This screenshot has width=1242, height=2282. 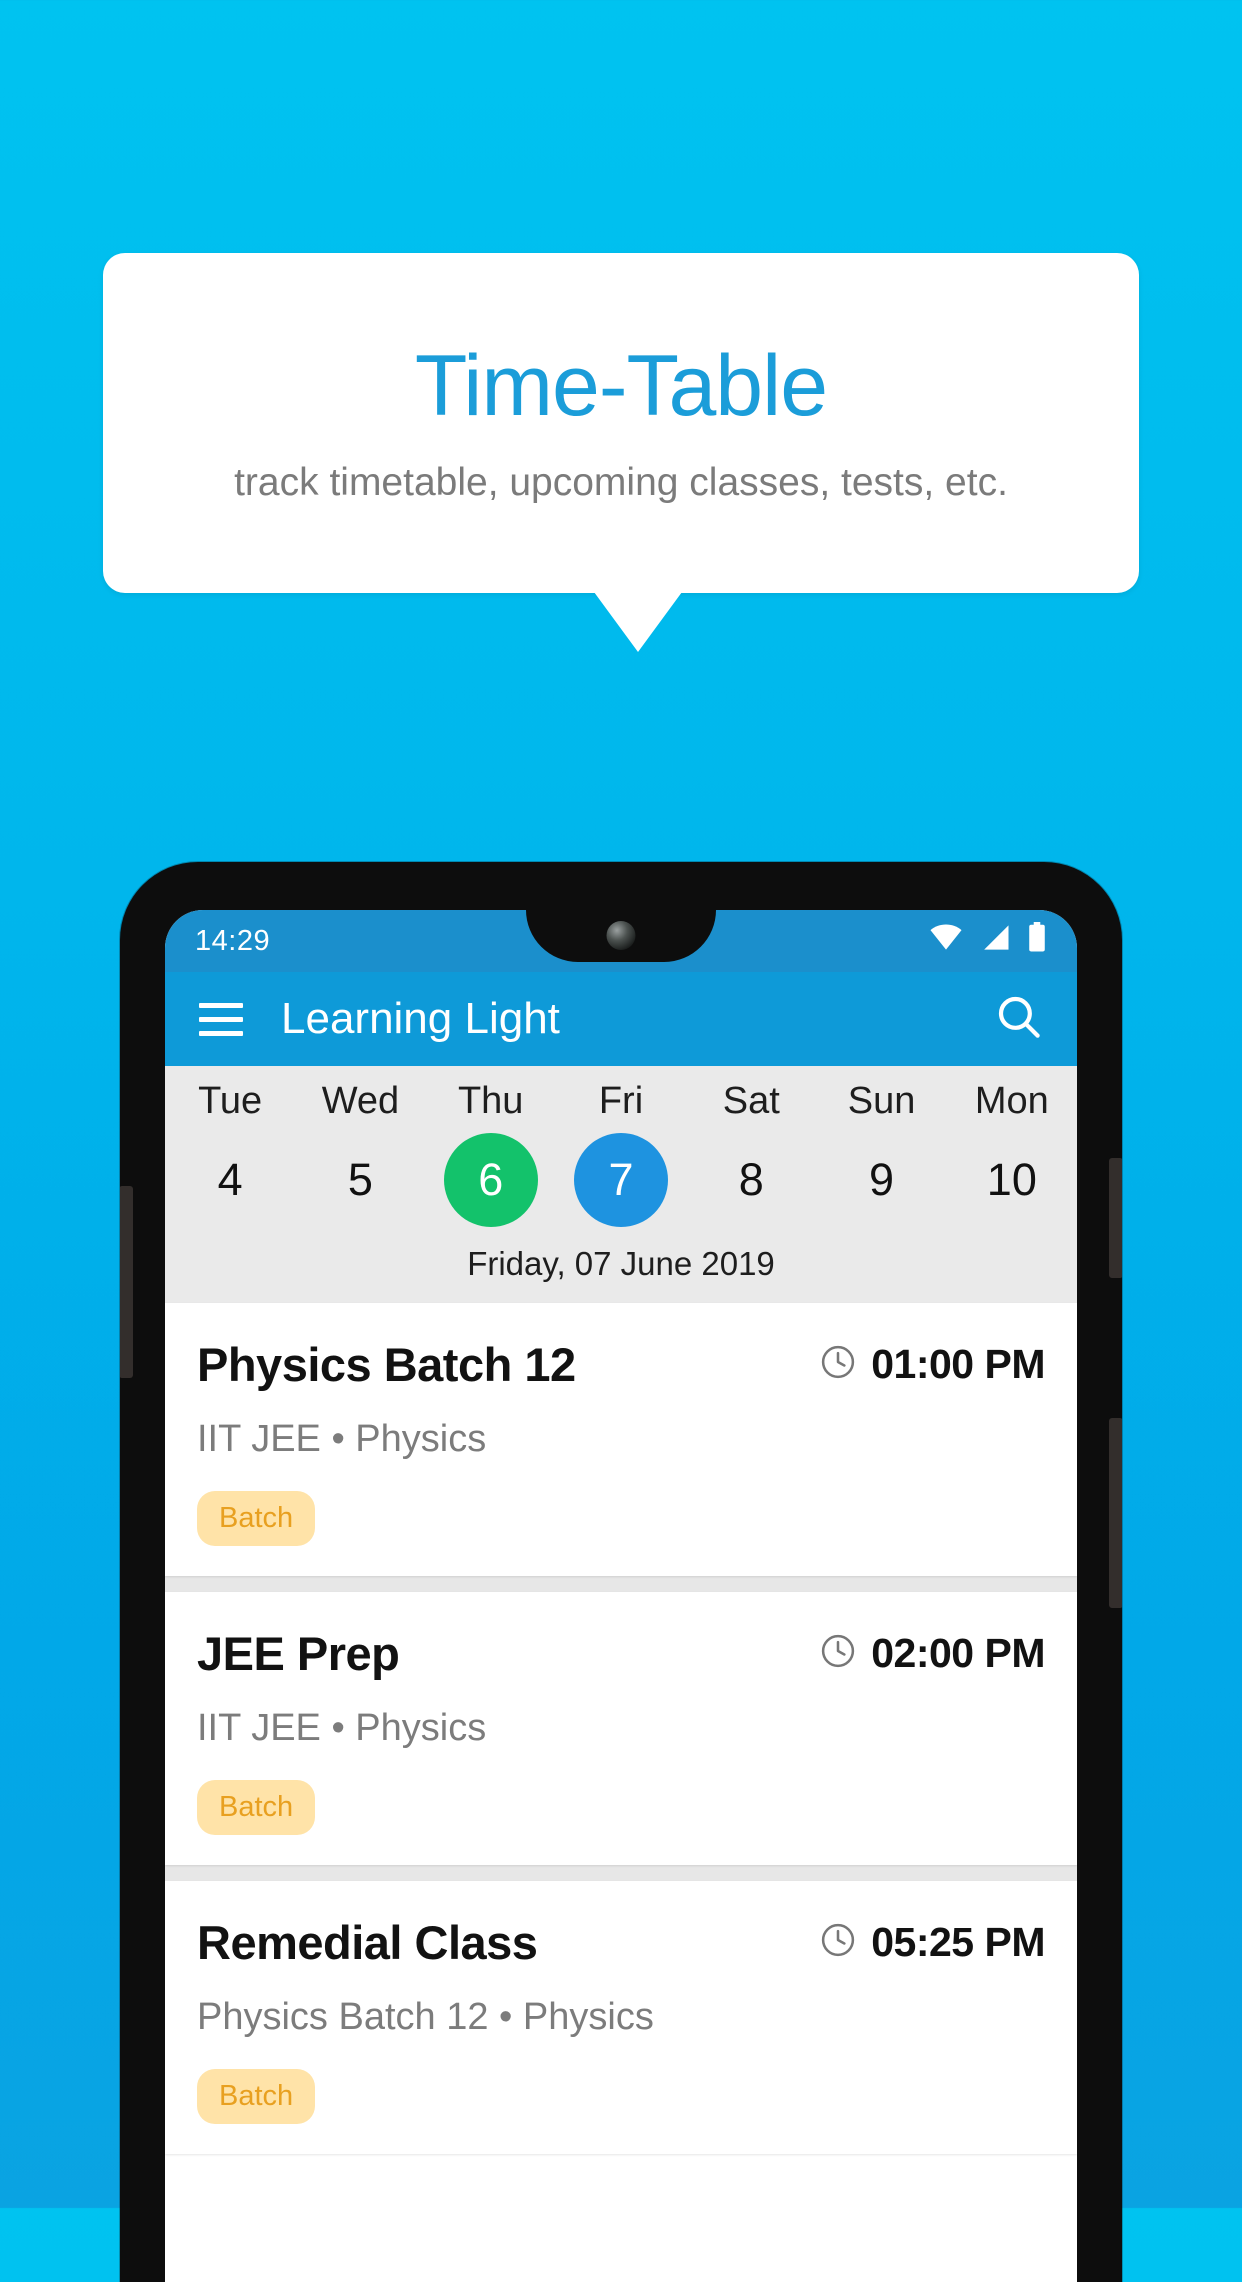 I want to click on class-card-header: JEE Prep 02:00 PM, so click(x=621, y=1653).